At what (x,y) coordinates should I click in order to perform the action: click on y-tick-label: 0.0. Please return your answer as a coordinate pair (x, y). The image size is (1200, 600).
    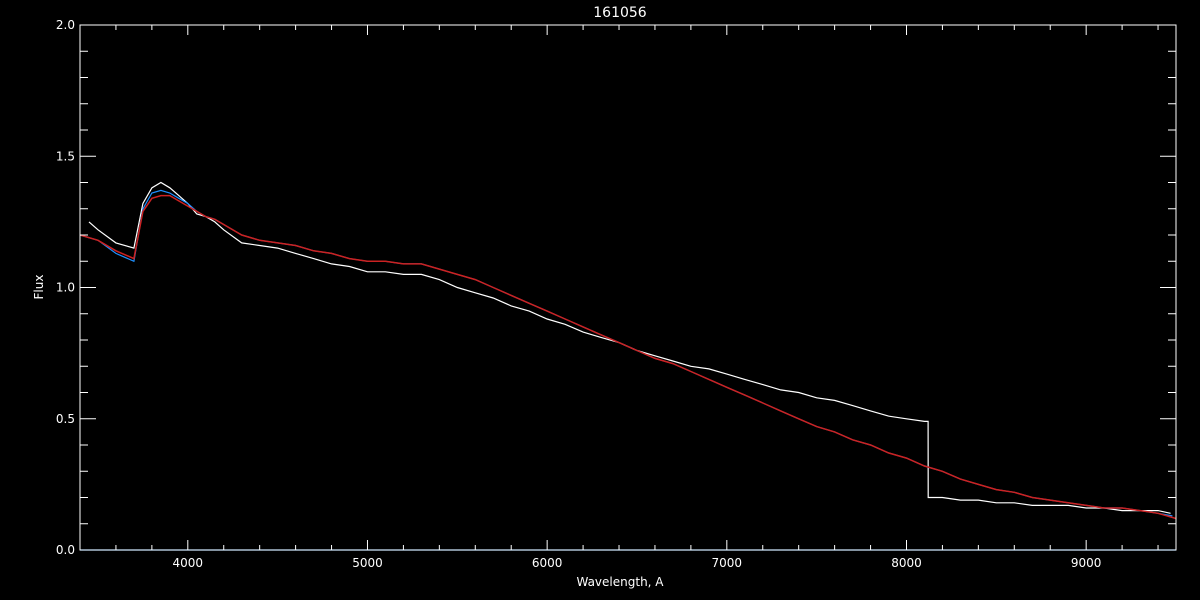
    Looking at the image, I should click on (65, 550).